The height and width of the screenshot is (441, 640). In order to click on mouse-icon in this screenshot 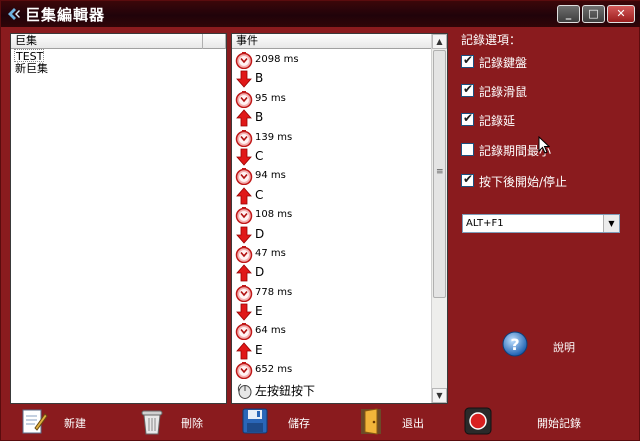, I will do `click(244, 390)`.